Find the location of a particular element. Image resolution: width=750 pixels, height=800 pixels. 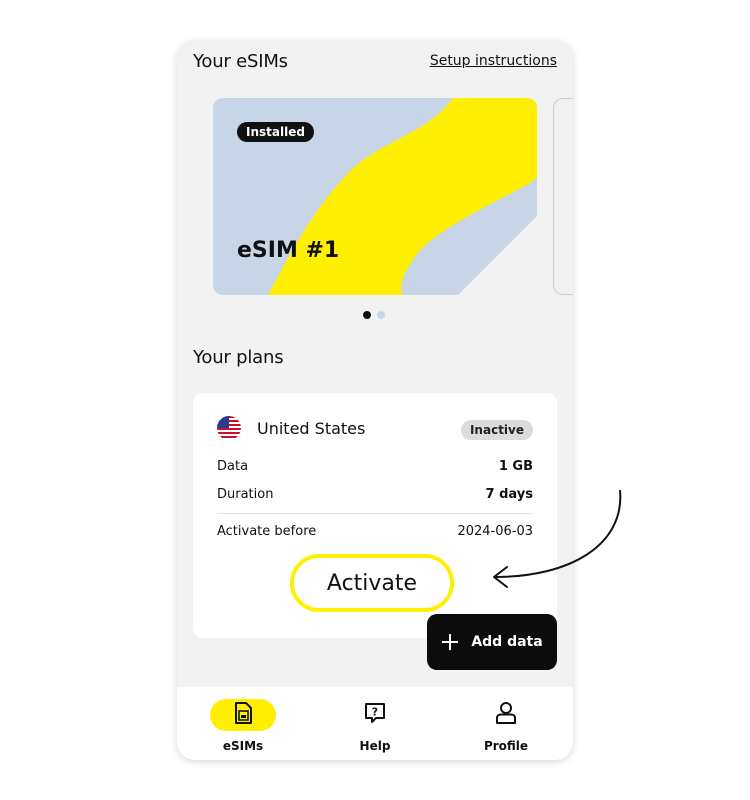

profile-icon is located at coordinates (506, 715).